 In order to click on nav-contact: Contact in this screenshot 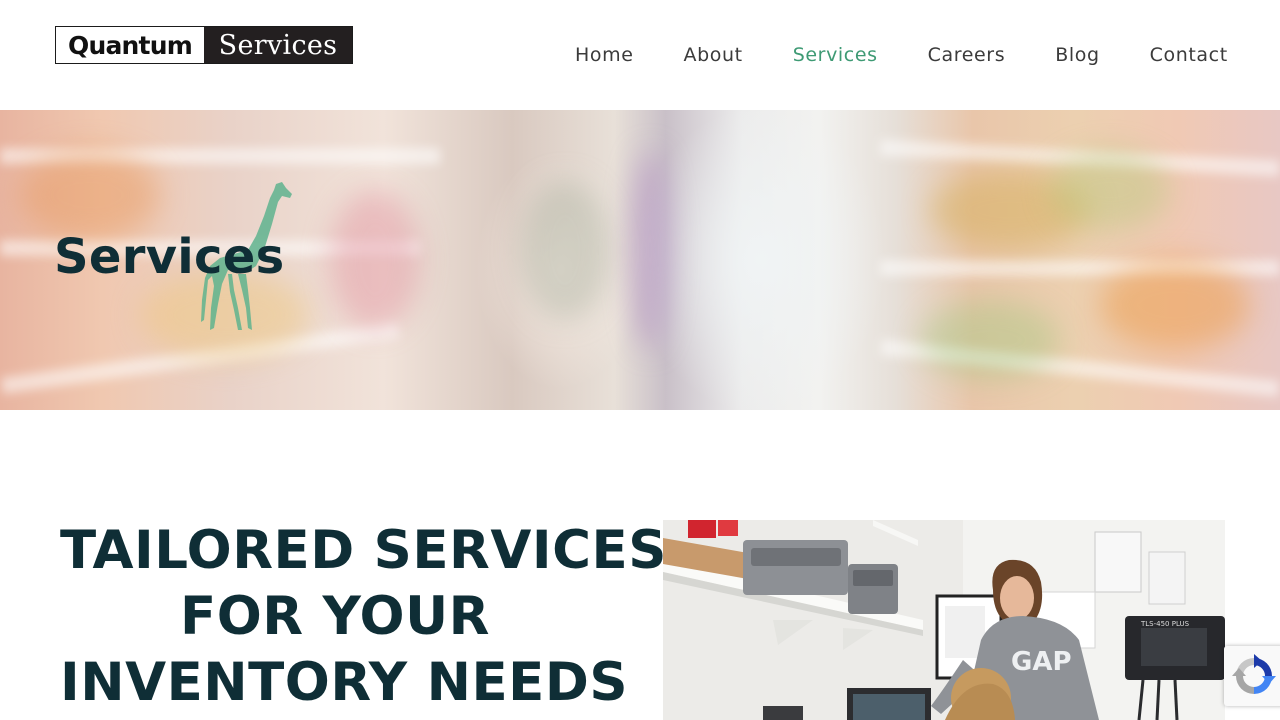, I will do `click(1189, 55)`.